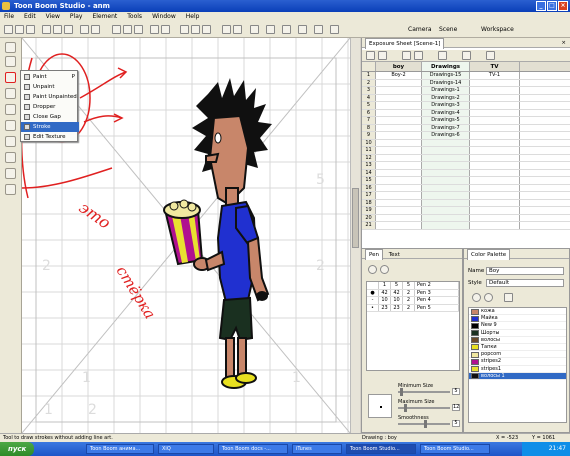  I want to click on last-frame-icon, so click(138, 29).